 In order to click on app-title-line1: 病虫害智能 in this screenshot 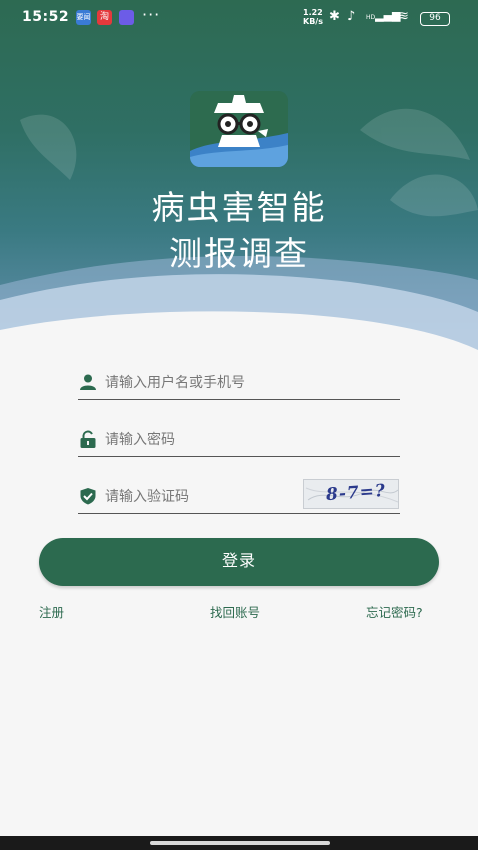, I will do `click(239, 207)`.